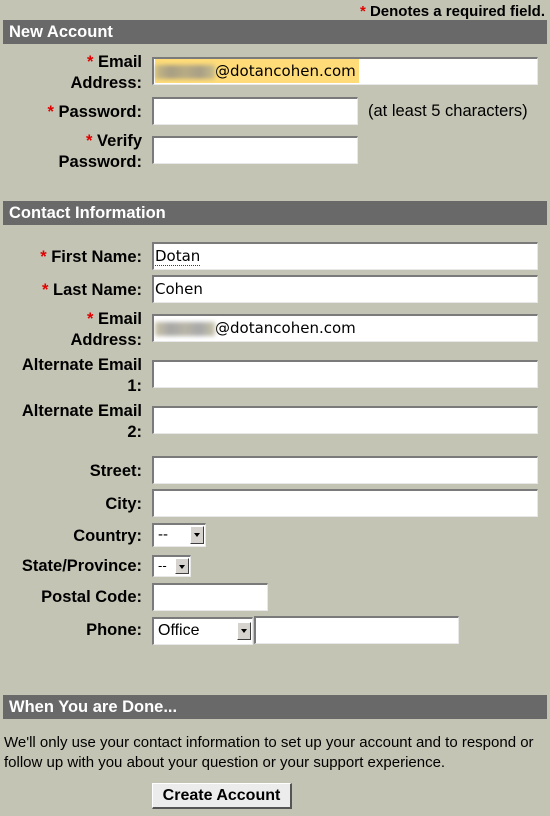  What do you see at coordinates (179, 289) in the screenshot?
I see `last-name-value: Cohen` at bounding box center [179, 289].